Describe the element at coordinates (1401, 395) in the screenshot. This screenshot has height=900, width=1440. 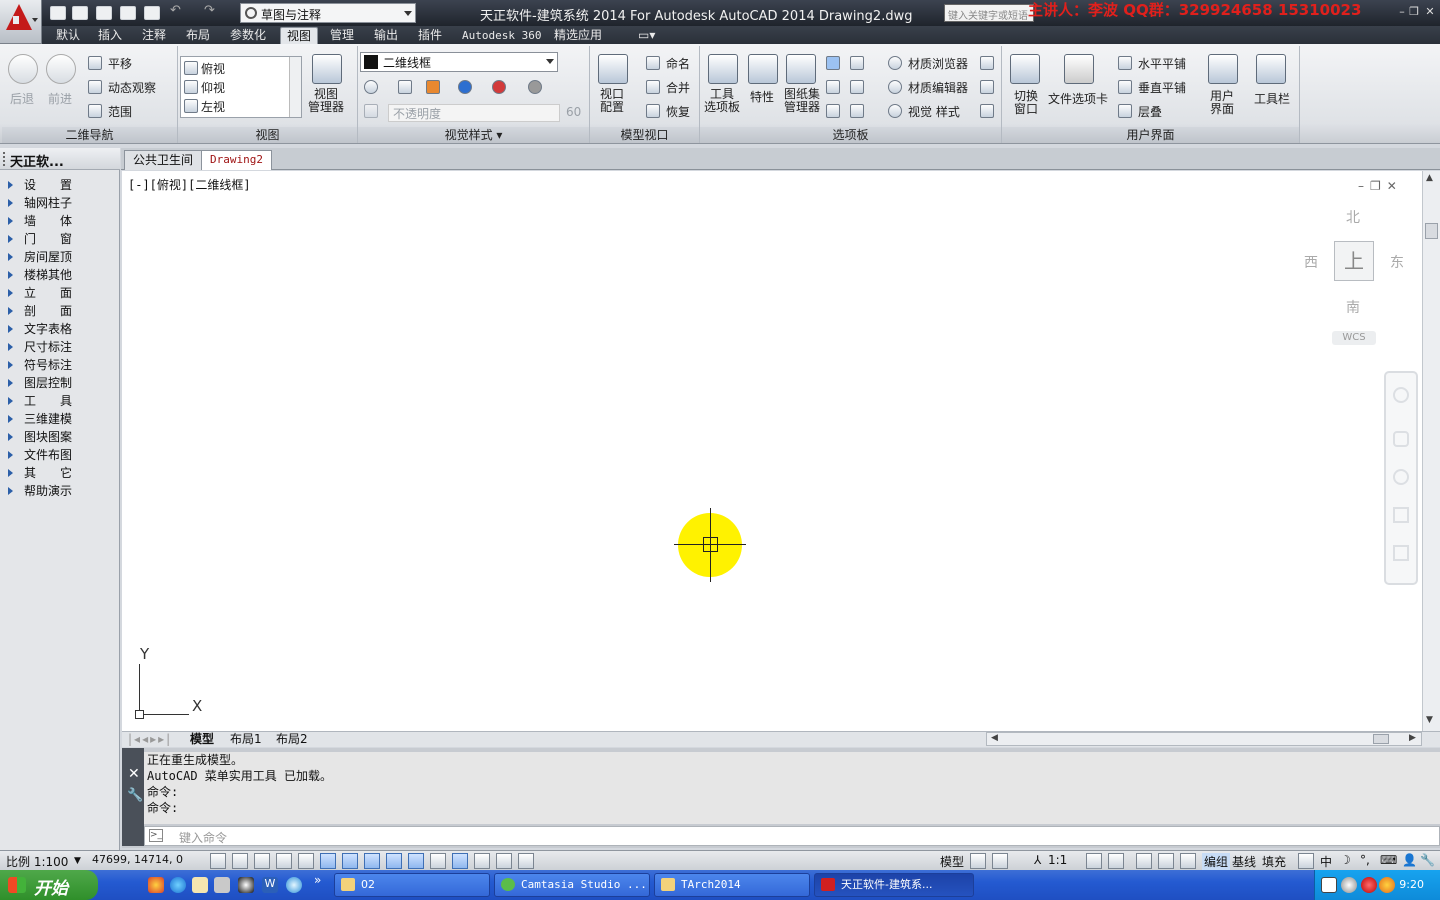
I see `steering-wheel-icon` at that location.